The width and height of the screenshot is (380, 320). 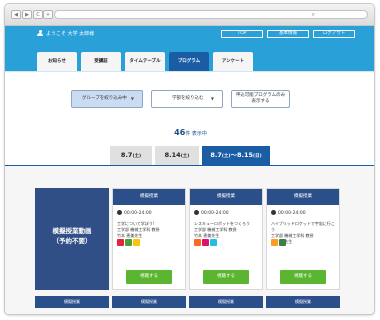 I want to click on department-filter-label: 学部を絞り込む, so click(x=188, y=98).